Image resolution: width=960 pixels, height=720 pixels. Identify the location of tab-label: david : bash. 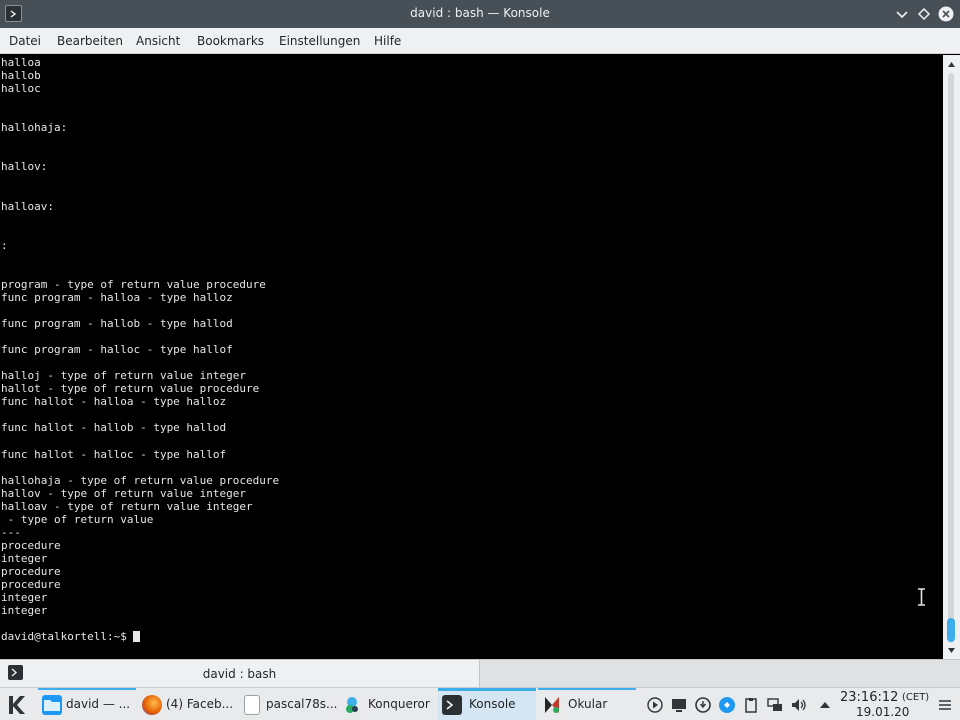
(239, 674).